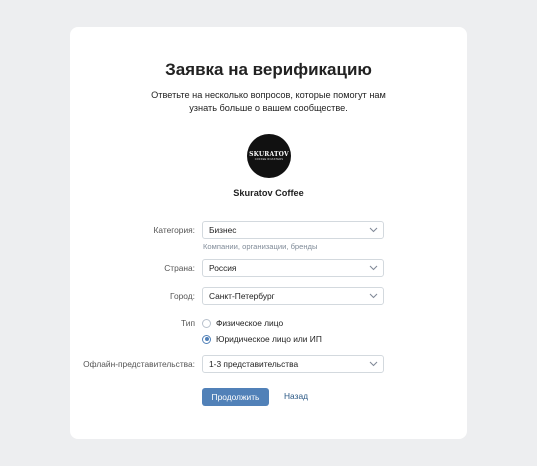  Describe the element at coordinates (182, 296) in the screenshot. I see `city-label: Город:` at that location.